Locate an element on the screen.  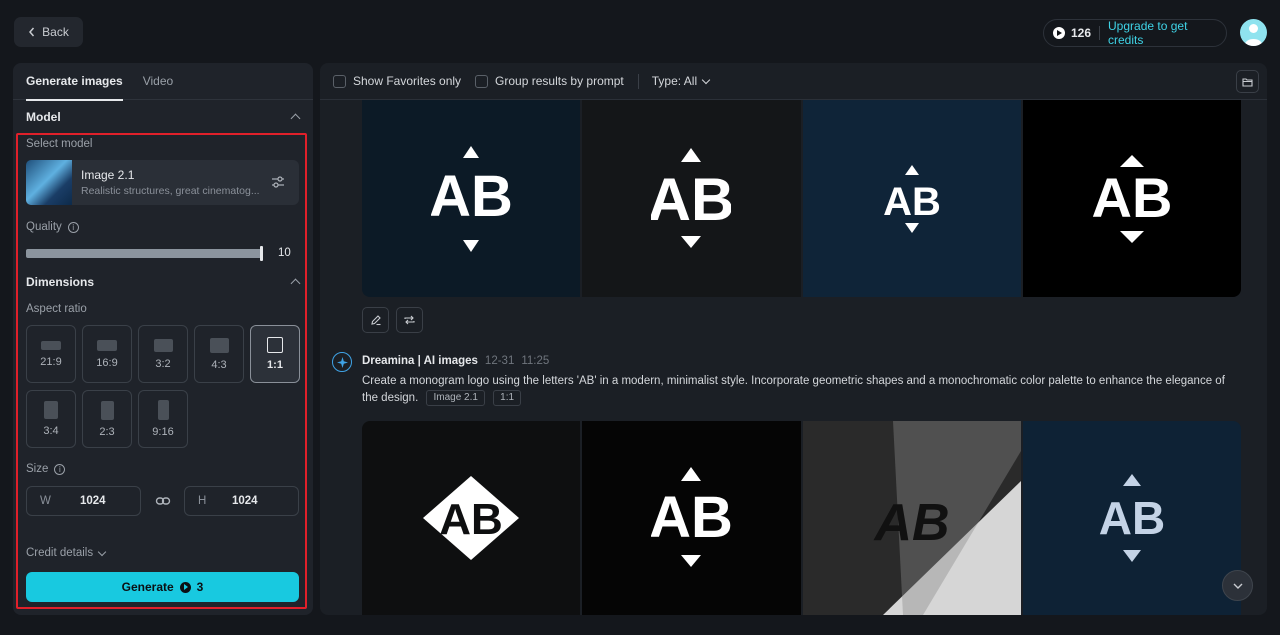
top-bar: Back 126 Upgrade to get credits is located at coordinates (640, 31).